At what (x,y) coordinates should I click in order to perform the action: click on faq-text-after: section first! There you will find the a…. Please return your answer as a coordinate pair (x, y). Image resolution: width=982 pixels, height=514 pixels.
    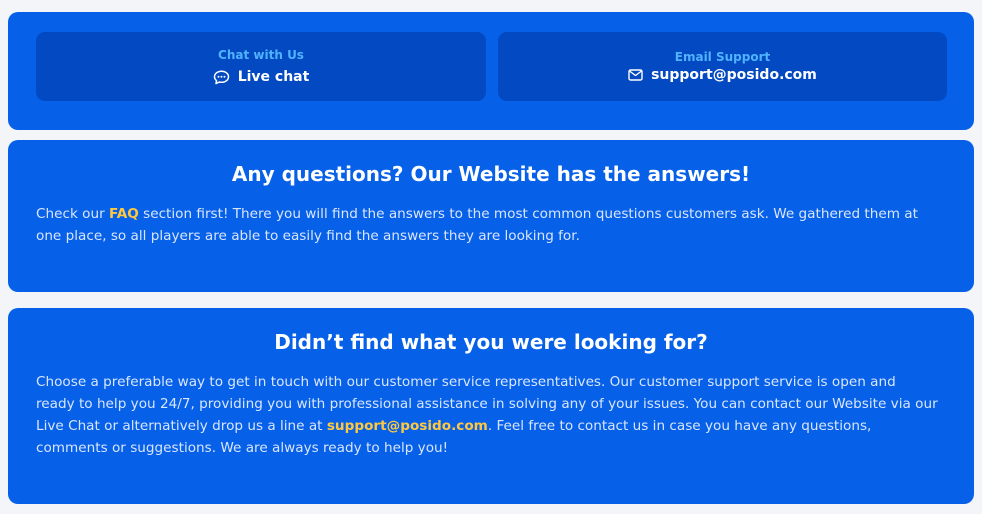
    Looking at the image, I should click on (477, 225).